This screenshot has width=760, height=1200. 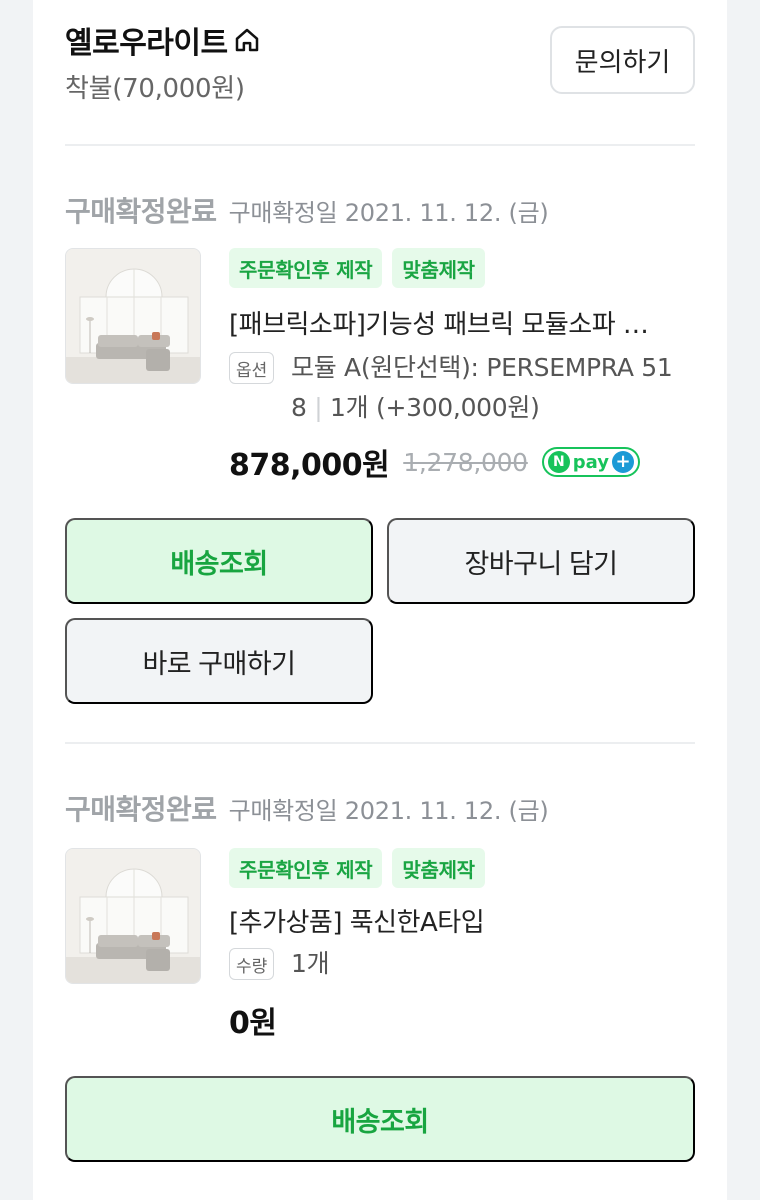 What do you see at coordinates (435, 407) in the screenshot?
I see `option-quantity: 1개 (+300,000원)` at bounding box center [435, 407].